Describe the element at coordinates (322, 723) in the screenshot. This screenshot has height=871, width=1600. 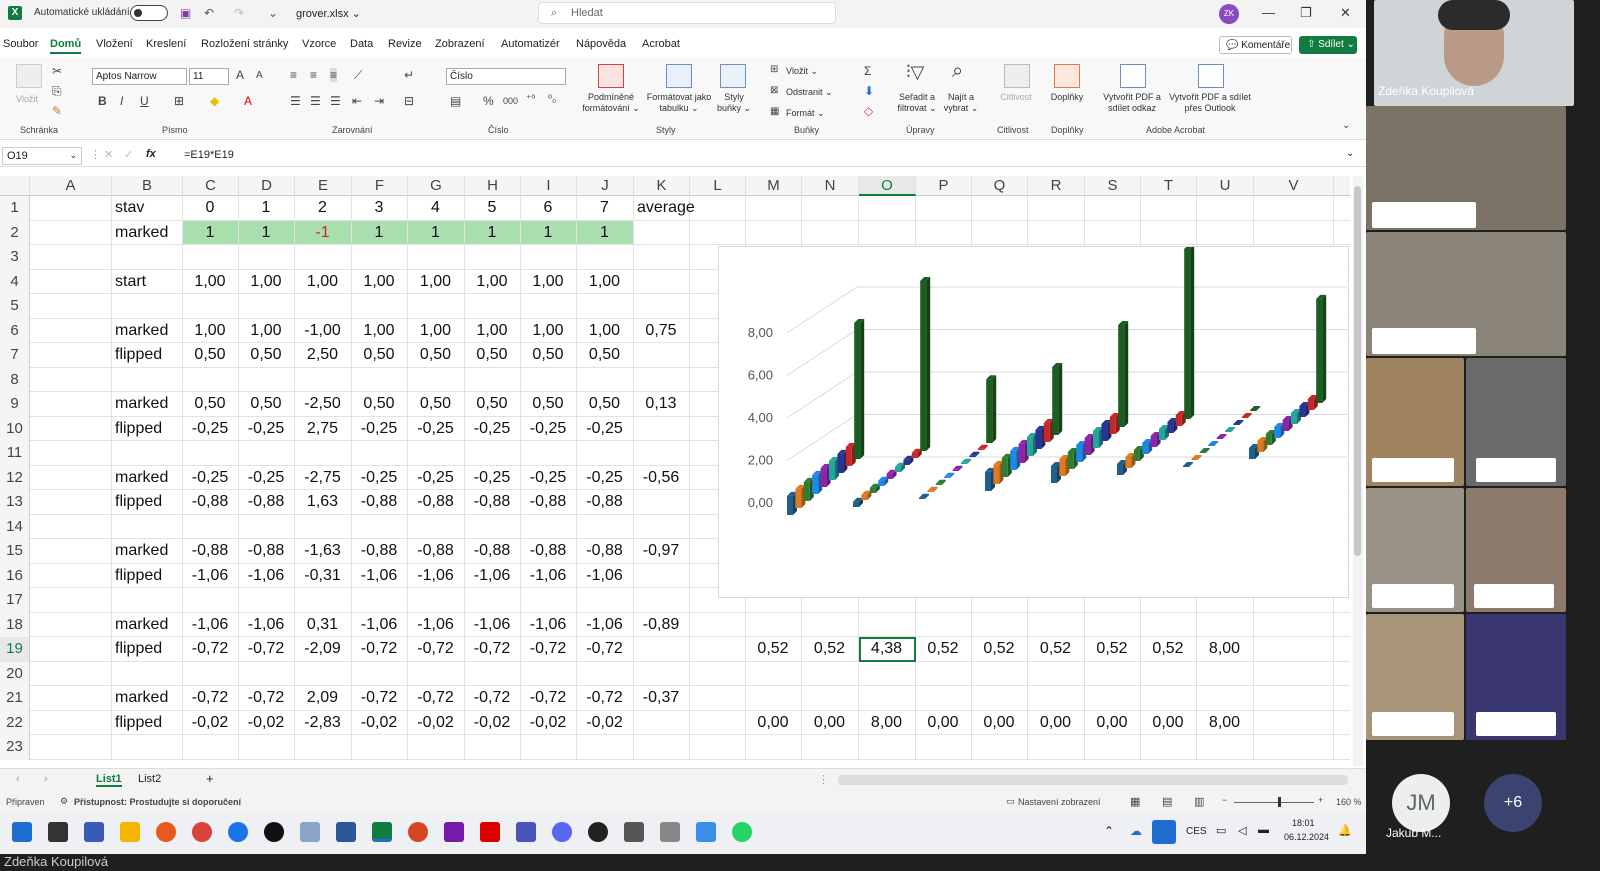
I see `cell-e22: -2,83` at that location.